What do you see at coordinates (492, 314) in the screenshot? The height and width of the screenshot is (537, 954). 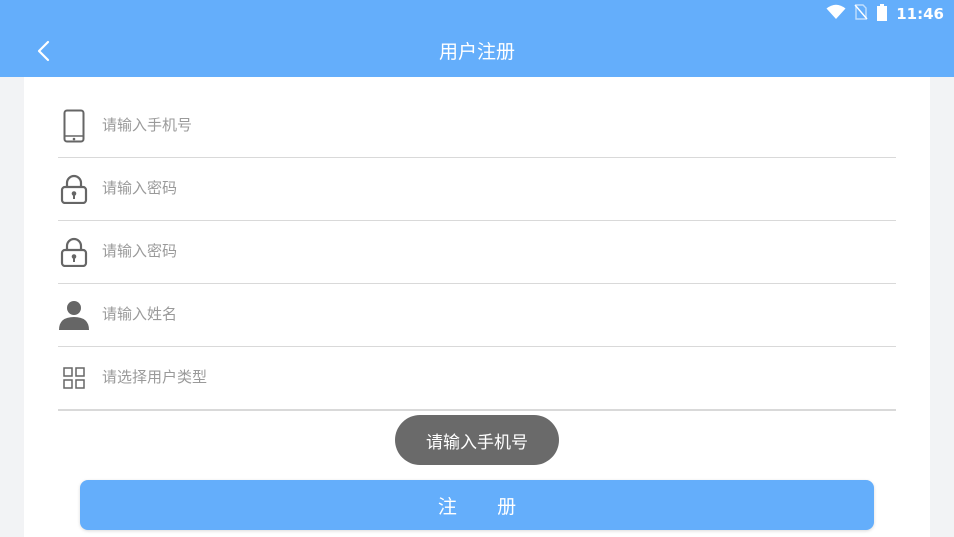 I see `name-input` at bounding box center [492, 314].